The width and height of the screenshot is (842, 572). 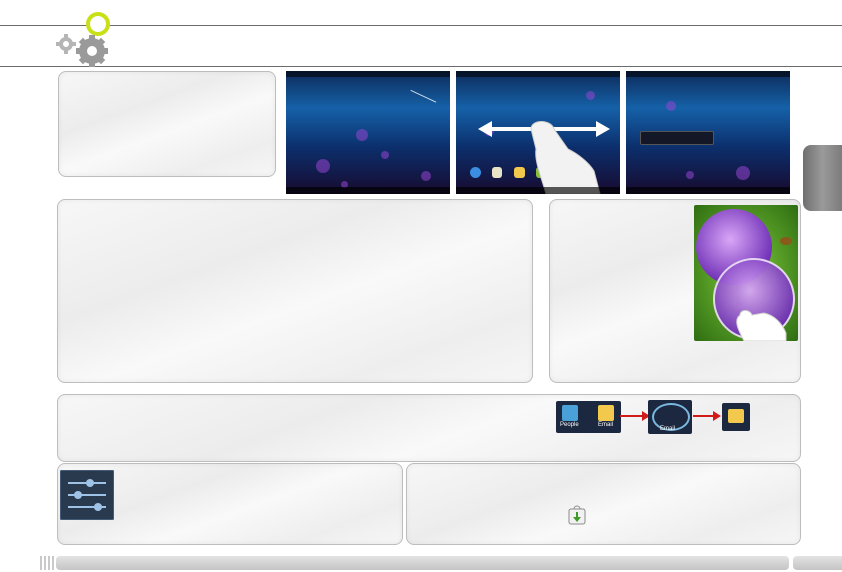 What do you see at coordinates (606, 413) in the screenshot?
I see `email-app-icon` at bounding box center [606, 413].